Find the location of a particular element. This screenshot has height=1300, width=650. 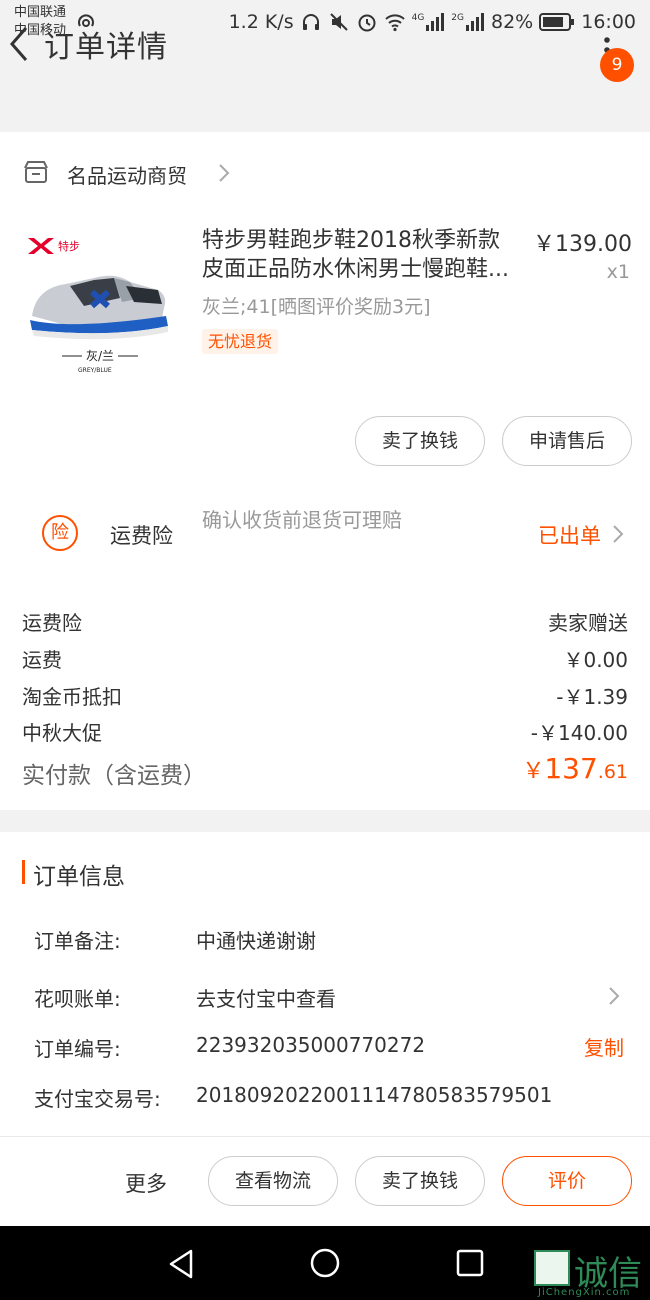

order-no-label: 订单编号: is located at coordinates (77, 1049).